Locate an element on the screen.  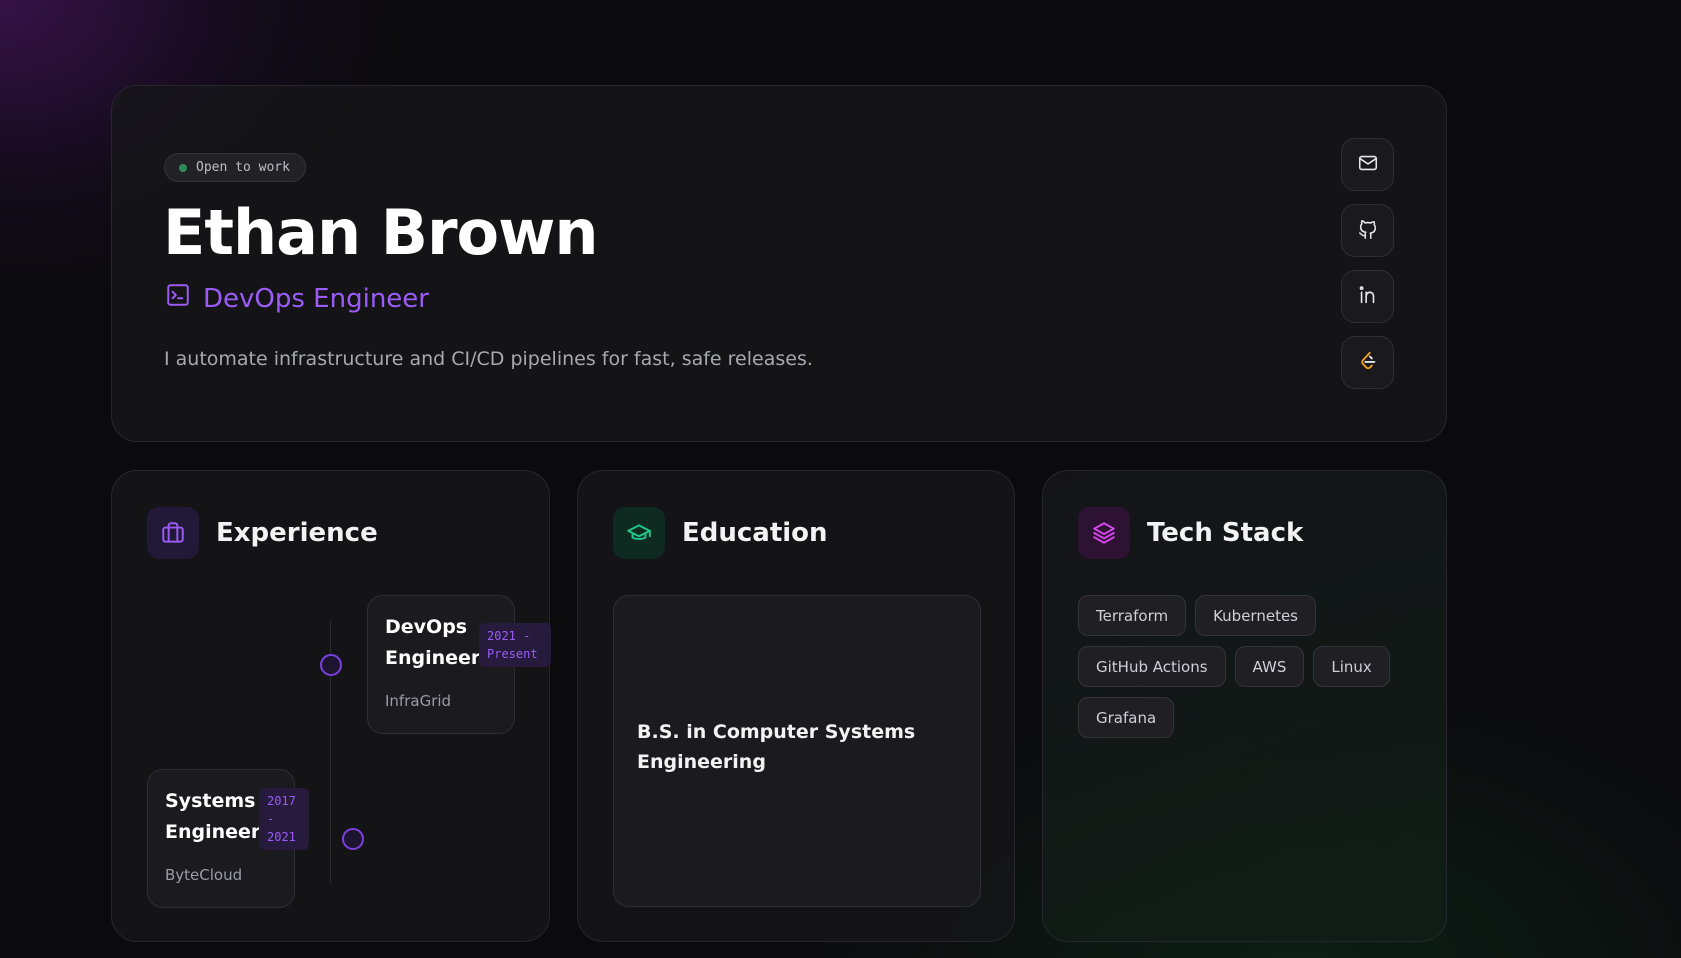
job-company: ByteCloud is located at coordinates (204, 875).